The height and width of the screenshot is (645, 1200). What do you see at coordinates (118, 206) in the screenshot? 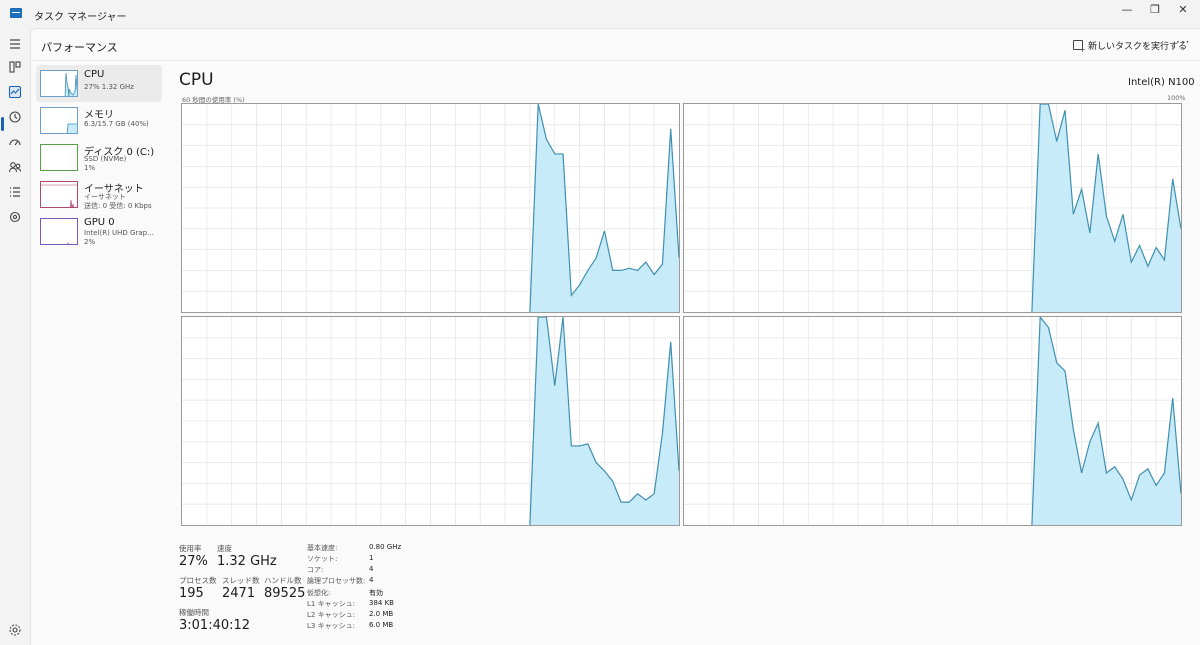
I see `resource-detail: 送信: 0 受信: 0 Kbps` at bounding box center [118, 206].